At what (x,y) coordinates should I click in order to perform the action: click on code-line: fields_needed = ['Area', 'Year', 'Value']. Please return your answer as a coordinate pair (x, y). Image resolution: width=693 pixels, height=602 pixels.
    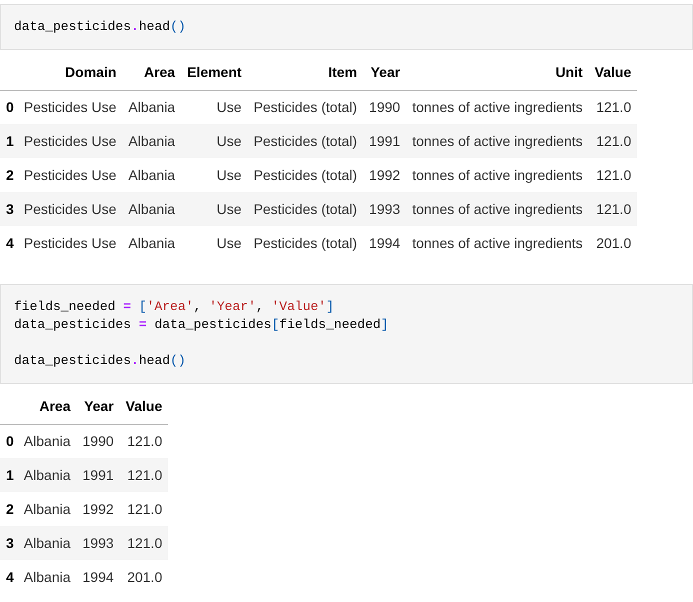
    Looking at the image, I should click on (174, 307).